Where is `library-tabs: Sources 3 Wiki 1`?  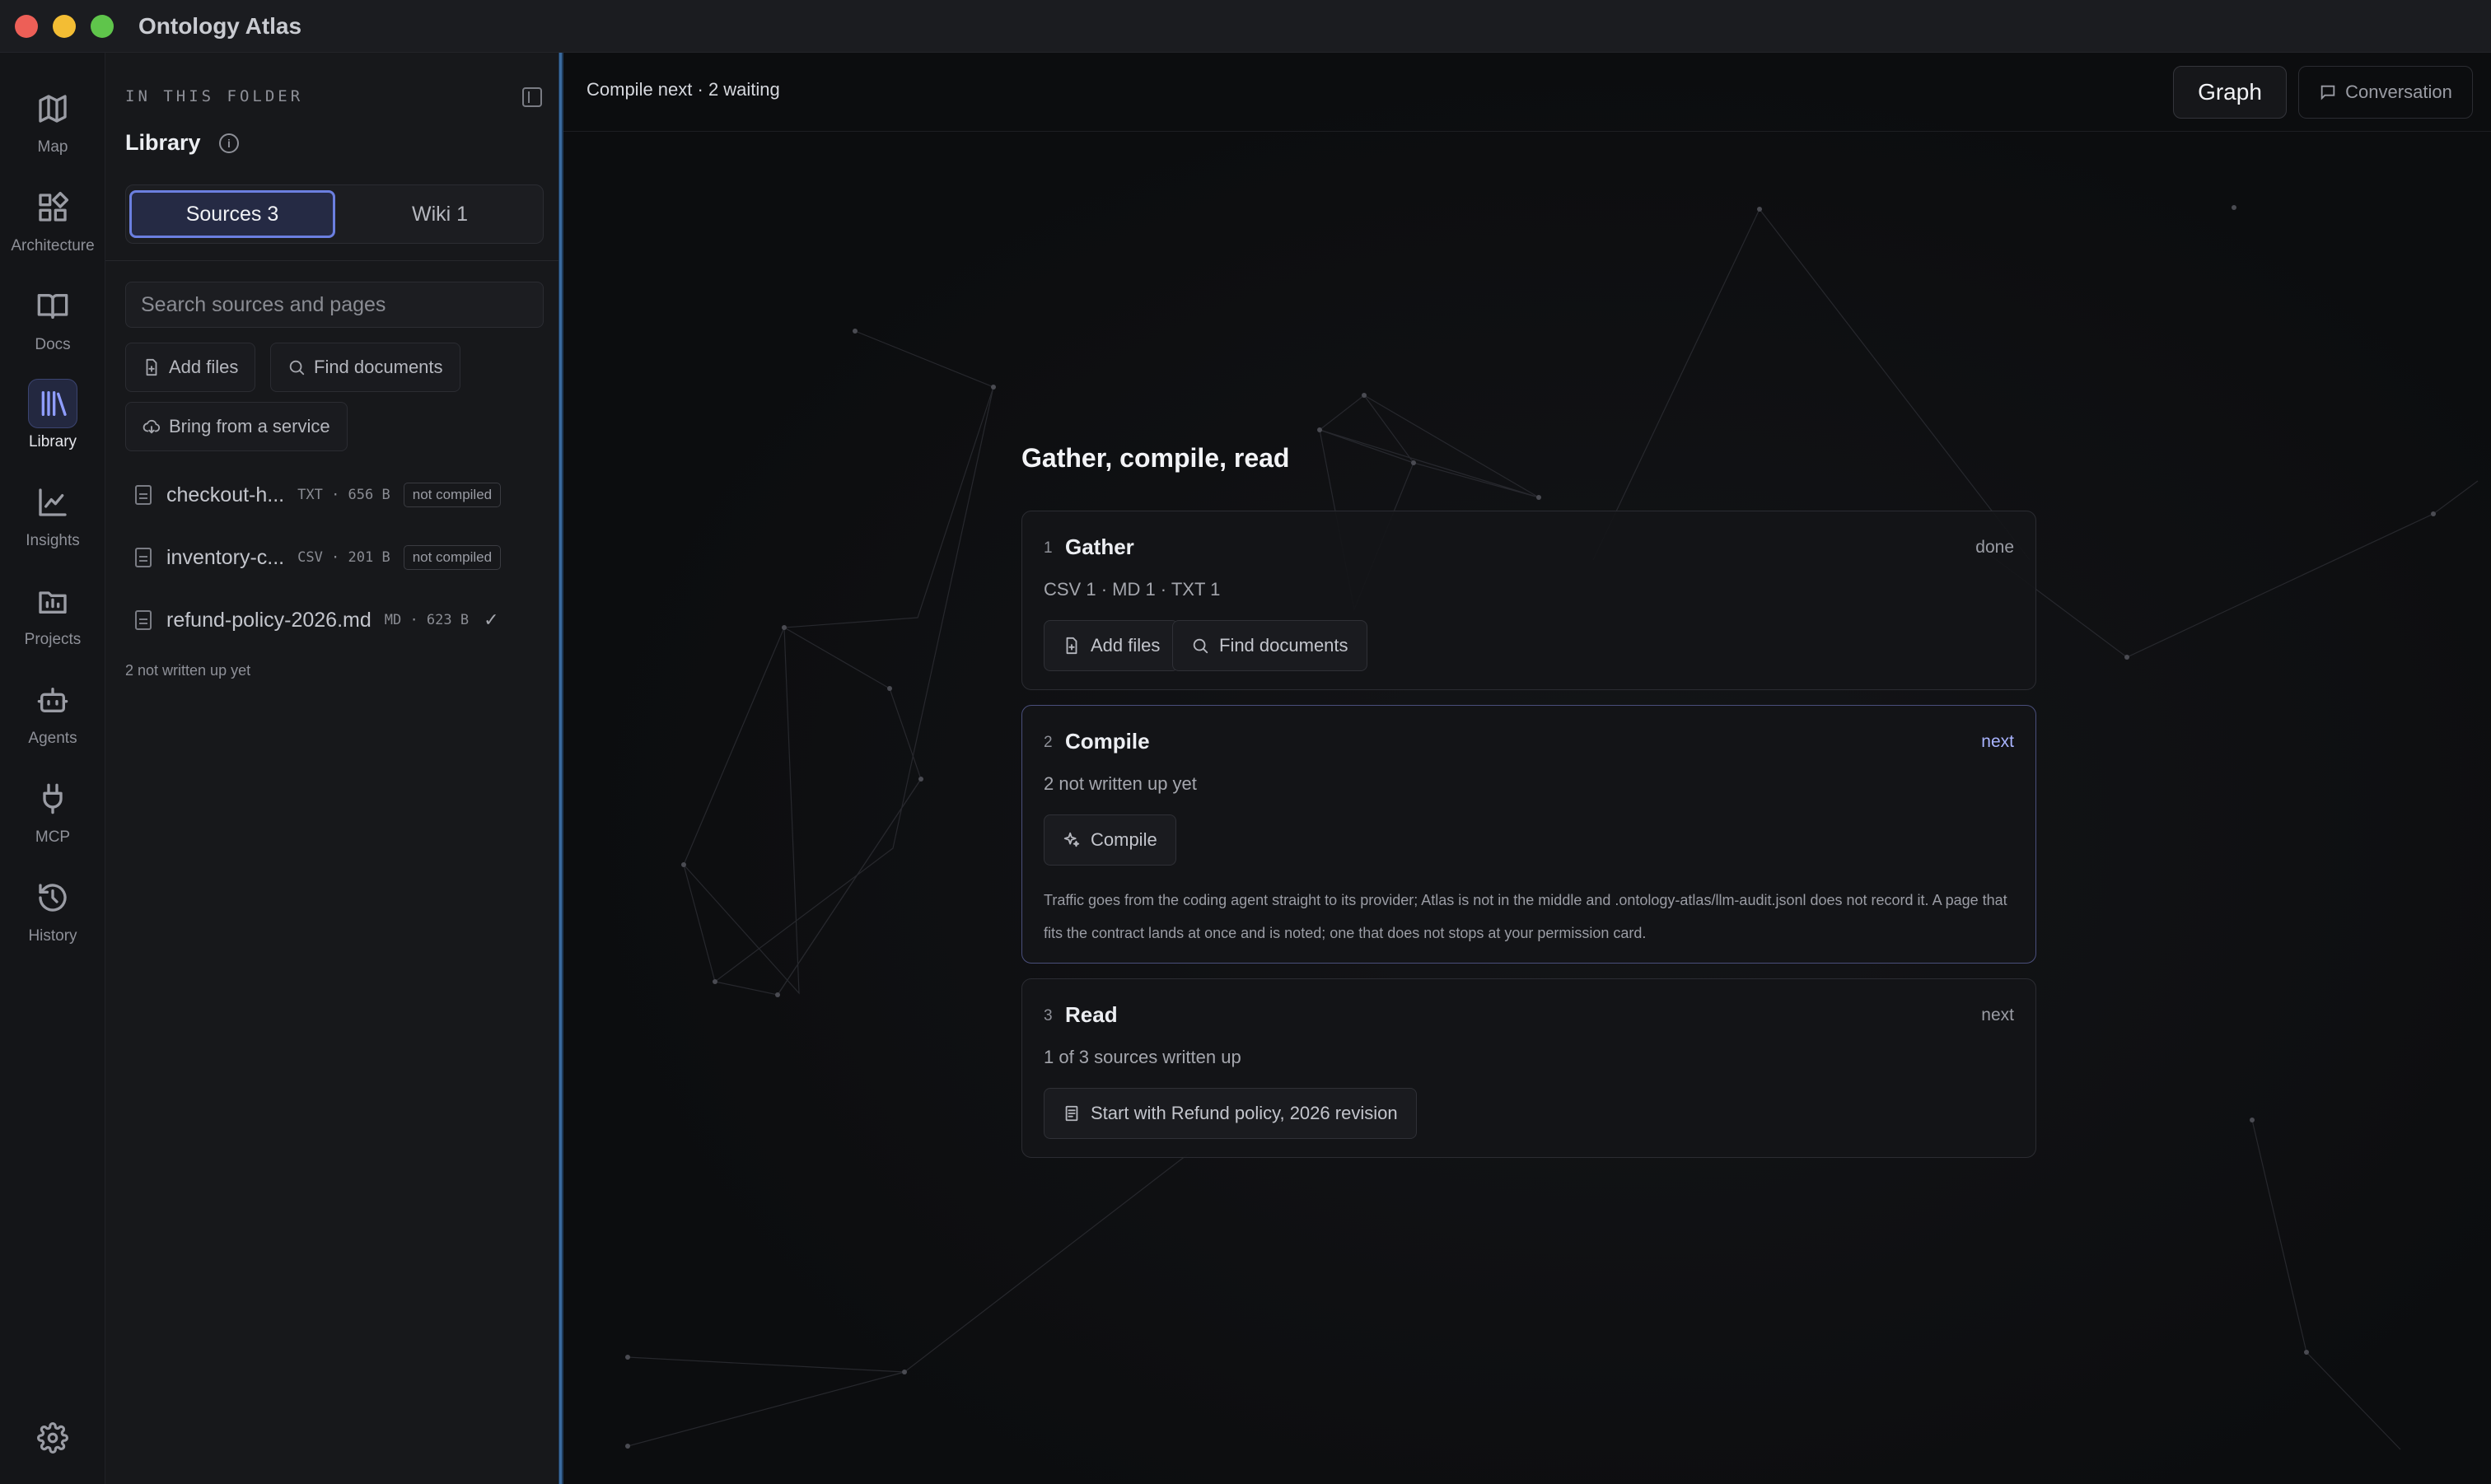
library-tabs: Sources 3 Wiki 1 is located at coordinates (334, 214).